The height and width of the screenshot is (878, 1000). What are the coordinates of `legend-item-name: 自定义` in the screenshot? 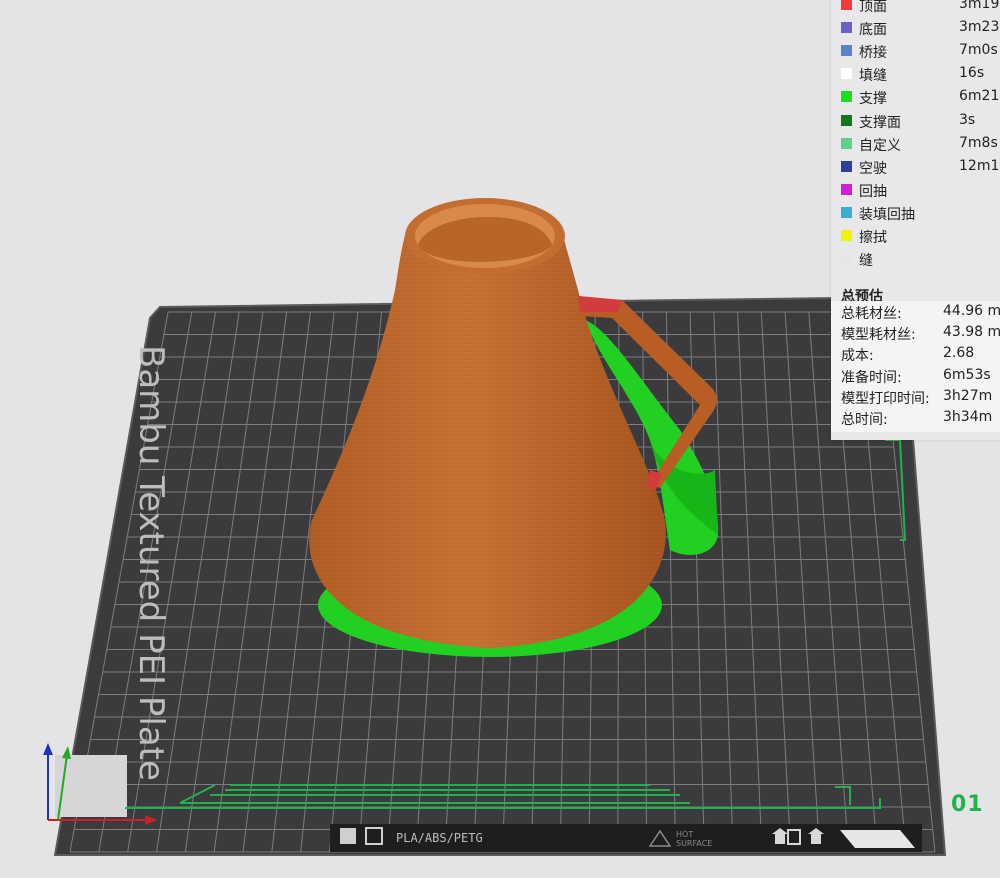 It's located at (880, 145).